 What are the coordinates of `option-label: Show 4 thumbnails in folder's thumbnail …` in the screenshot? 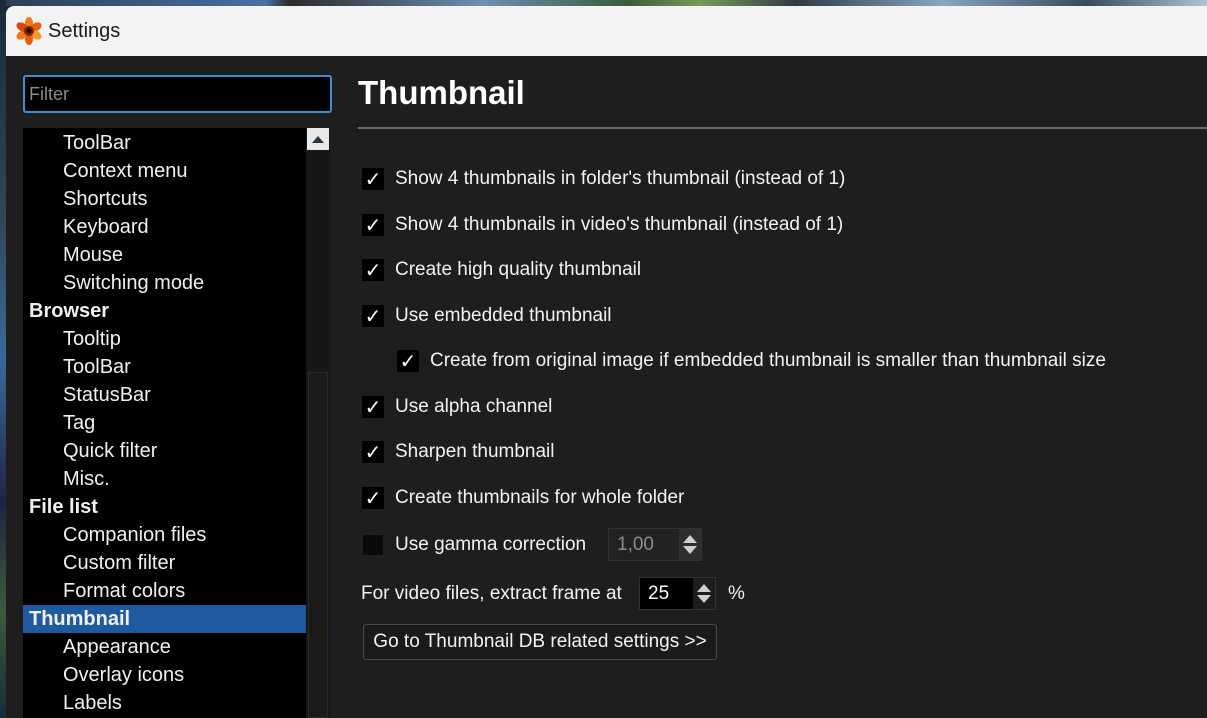 It's located at (620, 178).